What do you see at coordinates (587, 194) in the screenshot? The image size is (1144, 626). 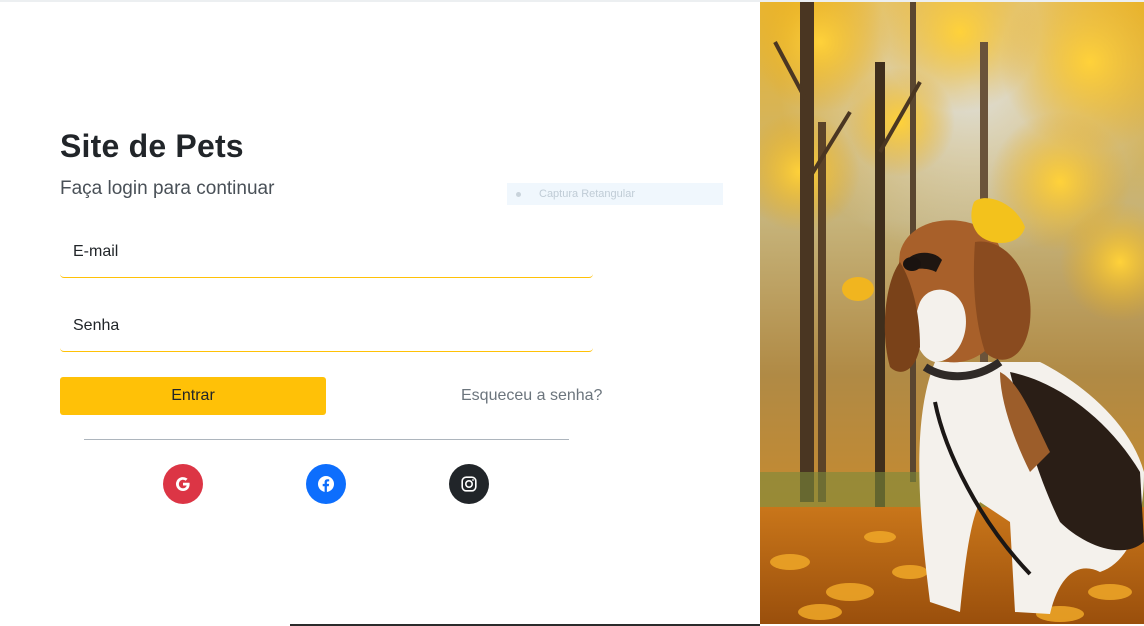 I see `capture-label: Captura Retangular` at bounding box center [587, 194].